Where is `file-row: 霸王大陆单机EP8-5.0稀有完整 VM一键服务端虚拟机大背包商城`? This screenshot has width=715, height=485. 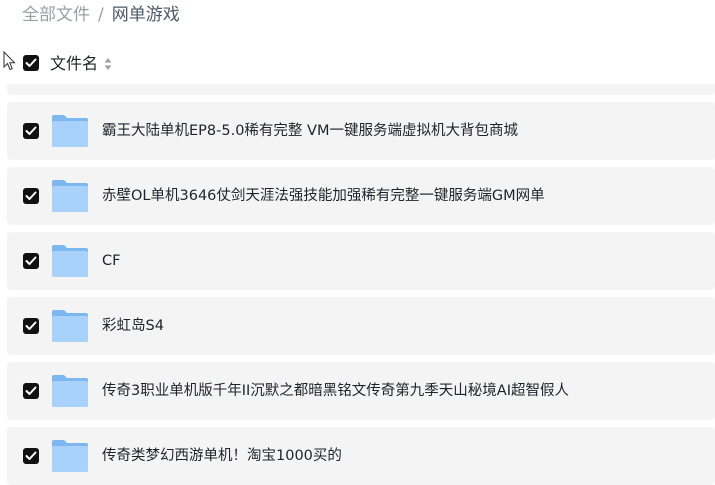 file-row: 霸王大陆单机EP8-5.0稀有完整 VM一键服务端虚拟机大背包商城 is located at coordinates (361, 131).